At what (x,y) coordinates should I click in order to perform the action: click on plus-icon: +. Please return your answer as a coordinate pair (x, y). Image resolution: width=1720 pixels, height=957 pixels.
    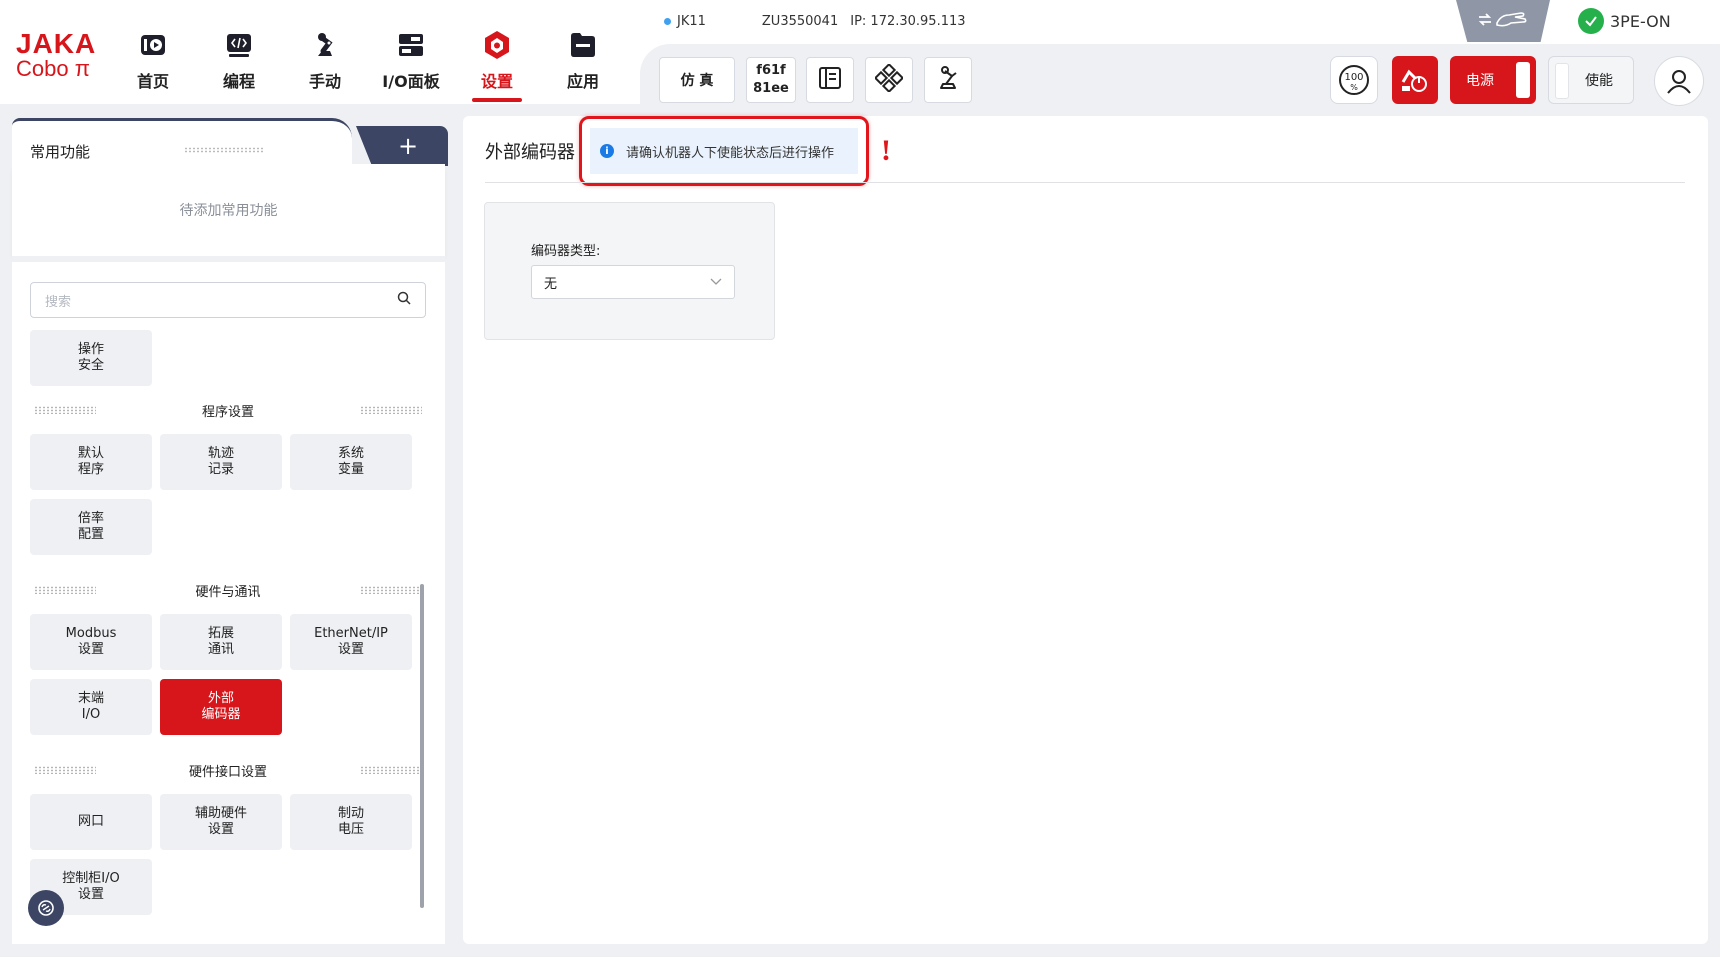
    Looking at the image, I should click on (408, 146).